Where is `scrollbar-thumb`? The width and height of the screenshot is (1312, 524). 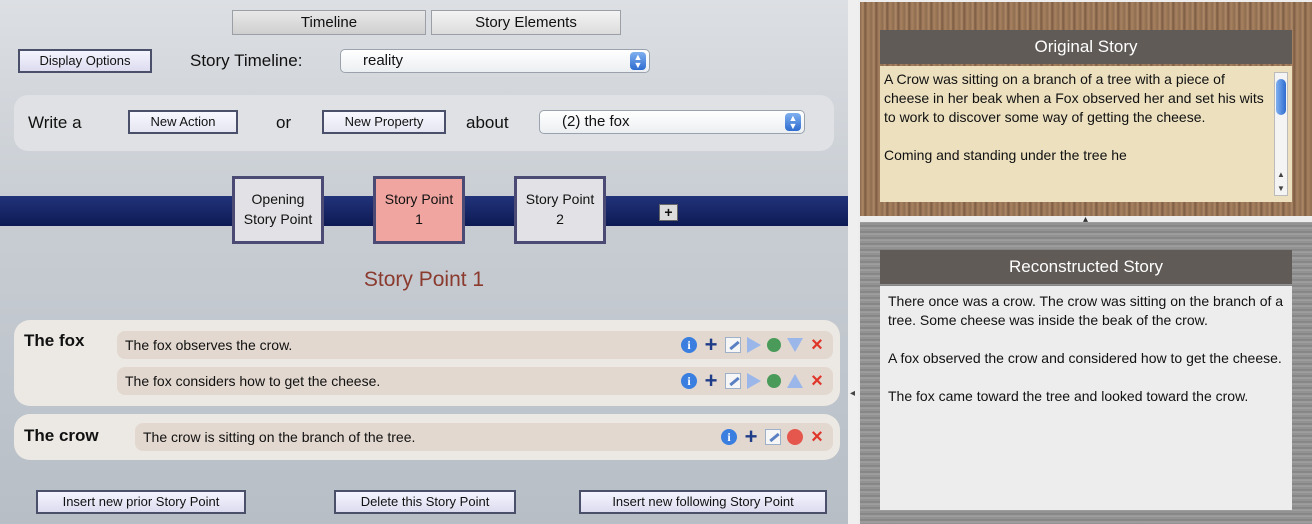 scrollbar-thumb is located at coordinates (1281, 97).